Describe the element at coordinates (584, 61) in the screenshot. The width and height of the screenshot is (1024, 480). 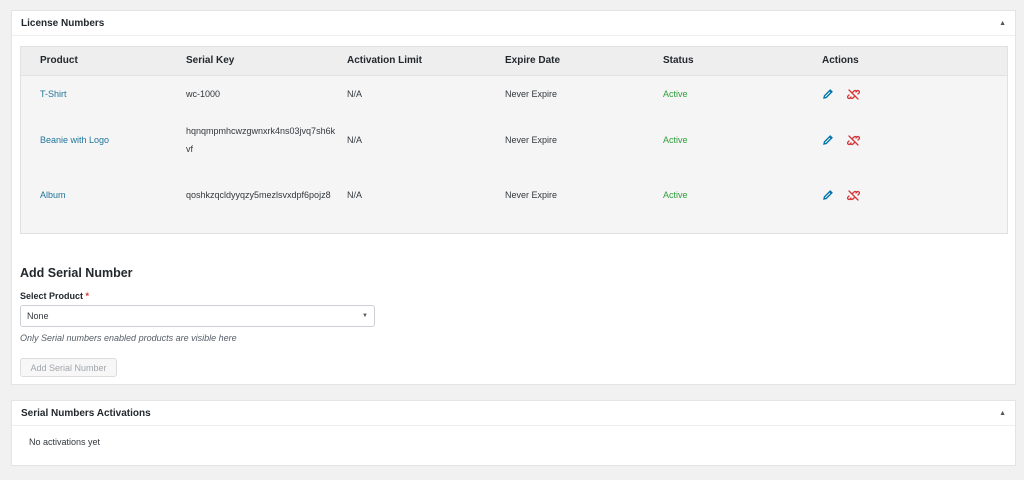
I see `column-header-expire-date: Expire Date` at that location.